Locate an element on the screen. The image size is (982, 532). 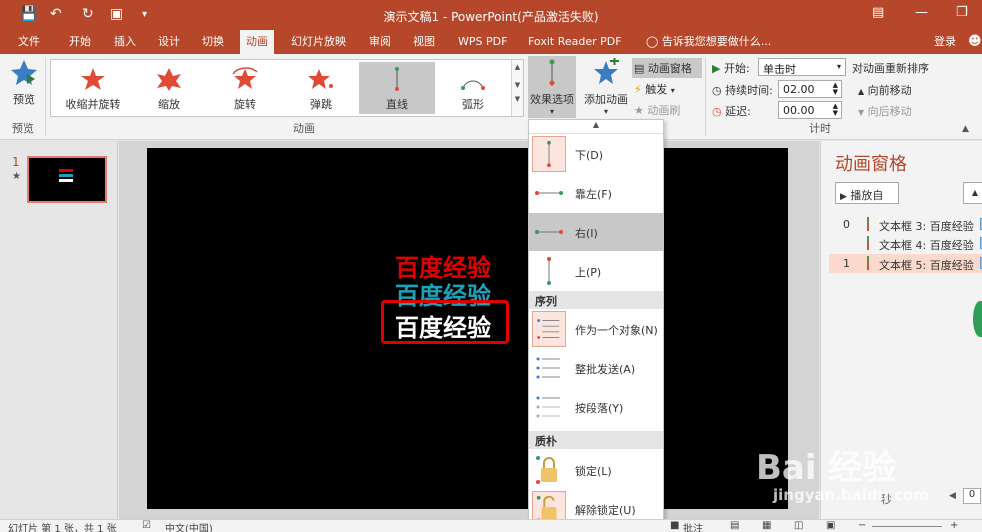
tab-home: 开始 is located at coordinates (80, 42).